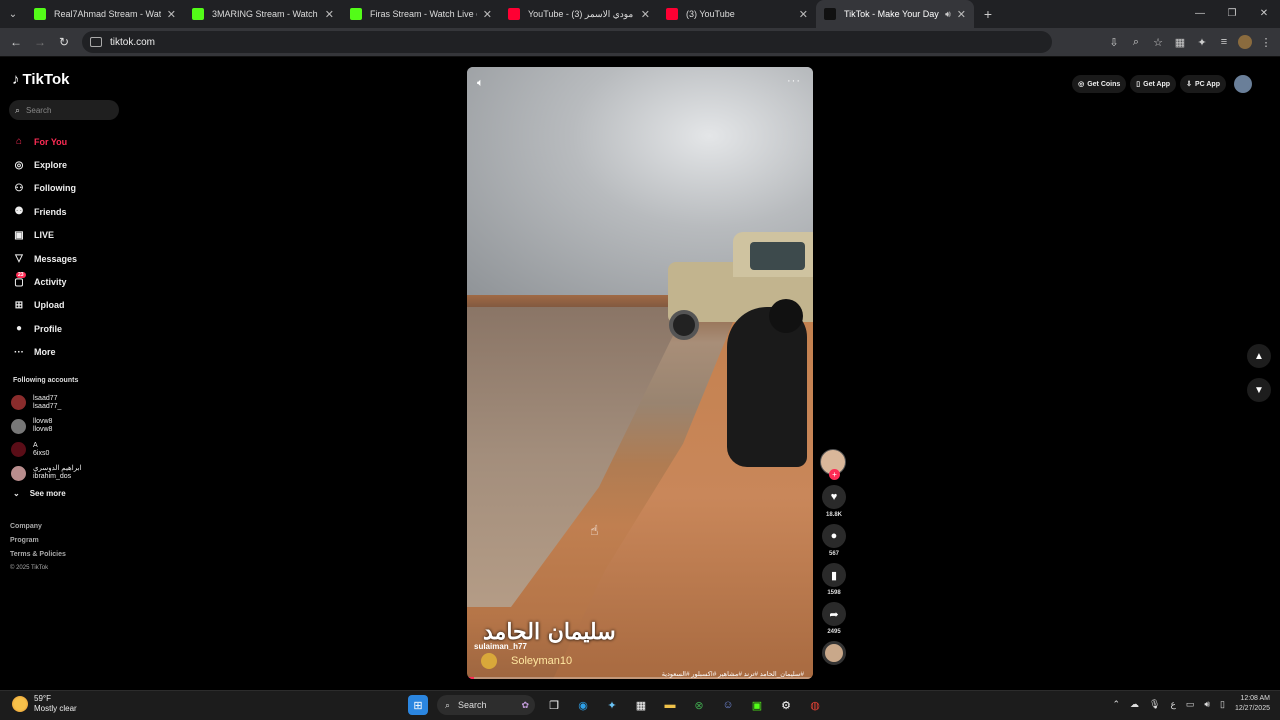 The height and width of the screenshot is (720, 1280). I want to click on sidebar-item-friends: ⚉ Friends, so click(72, 211).